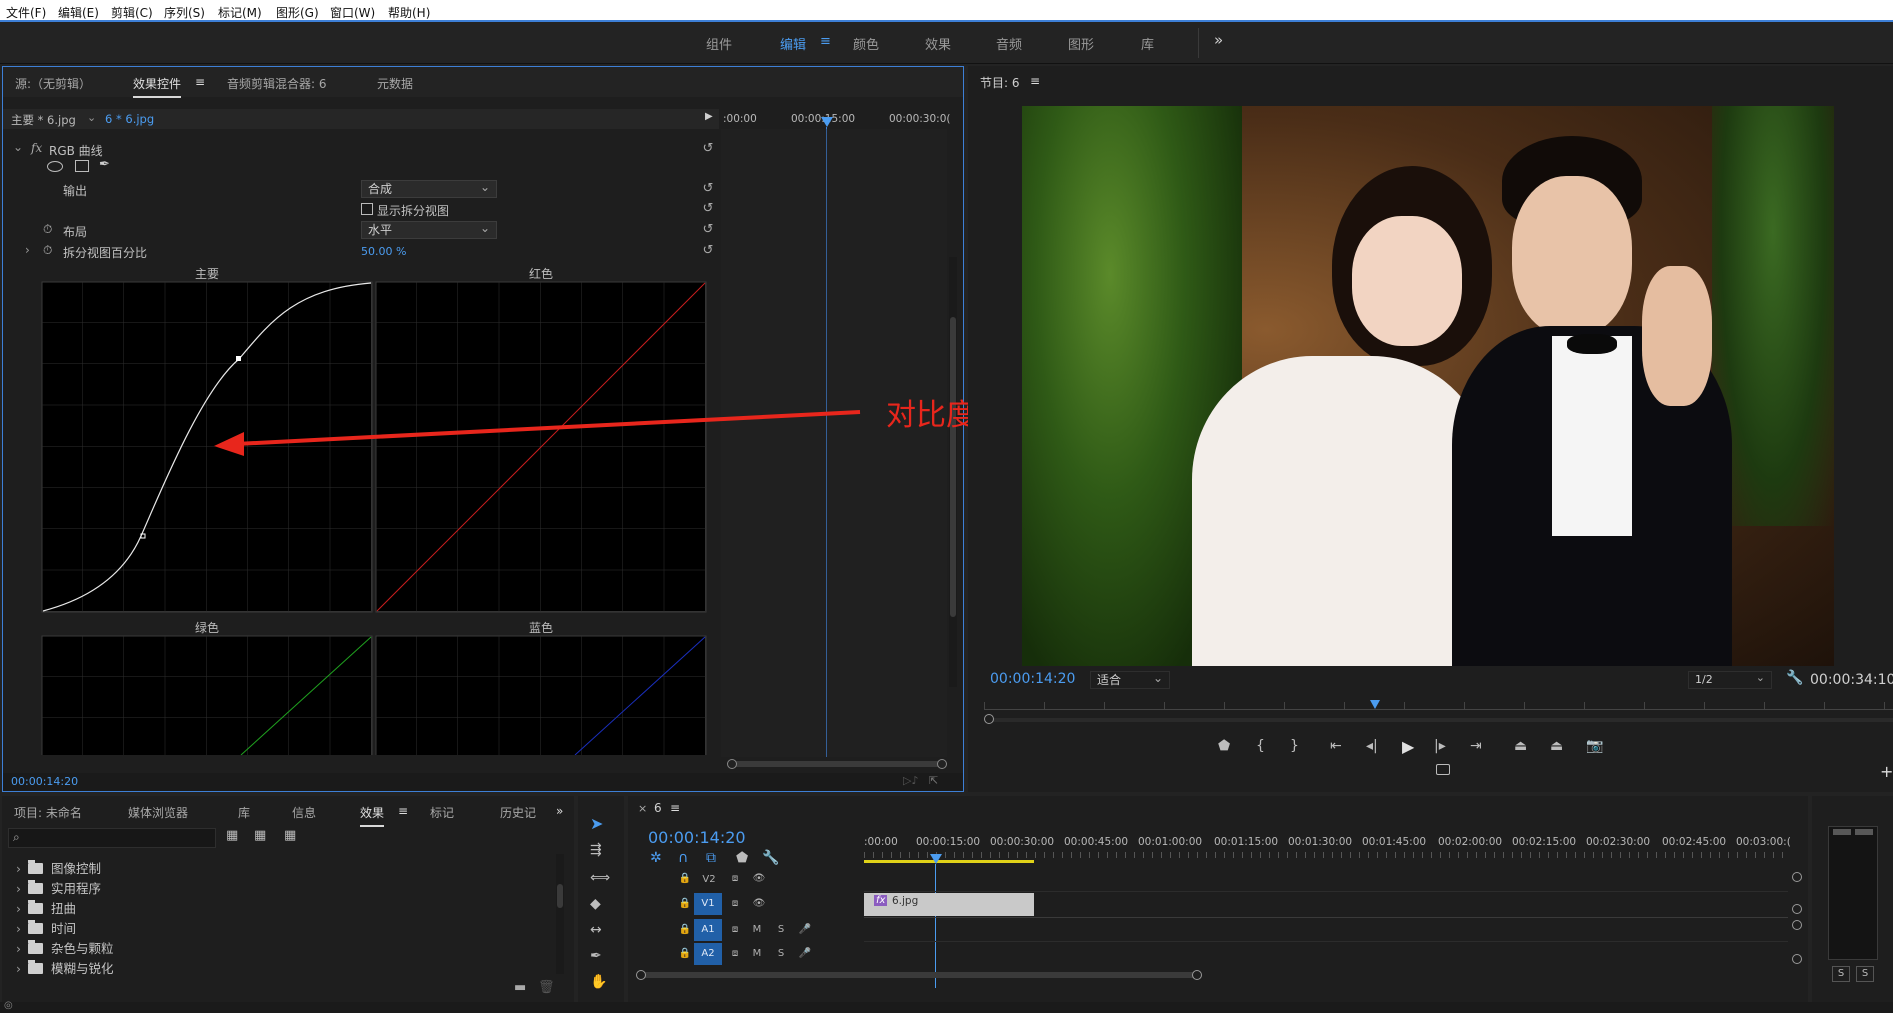 Image resolution: width=1893 pixels, height=1013 pixels. I want to click on pen-tool-icon: ✒, so click(596, 956).